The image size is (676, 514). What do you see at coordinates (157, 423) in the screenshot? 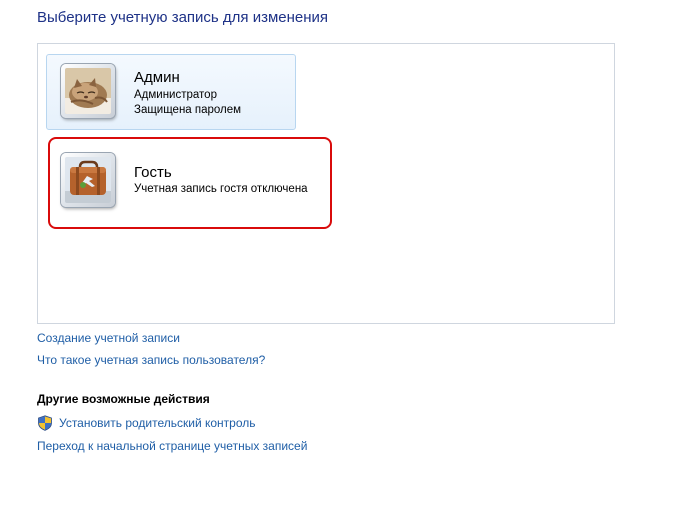
I see `parental-control-label: Установить родительский контроль` at bounding box center [157, 423].